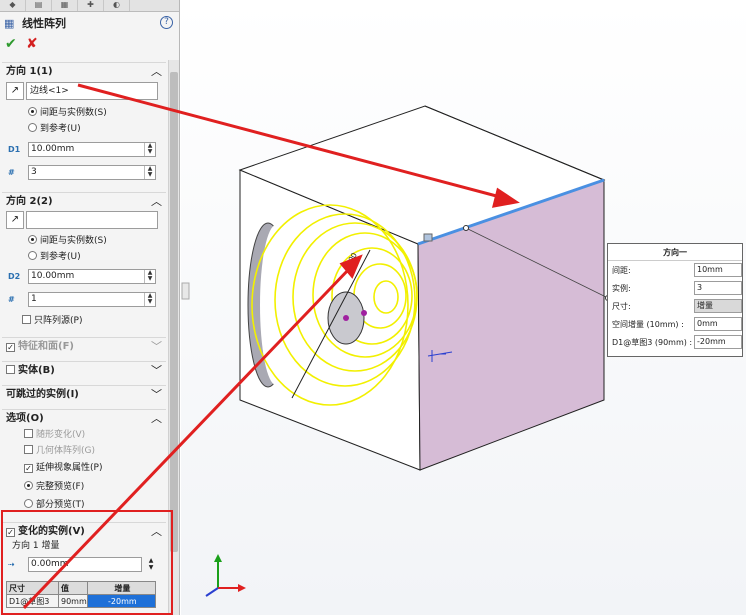 This screenshot has width=746, height=615. Describe the element at coordinates (466, 228) in the screenshot. I see `callout-anchor-point` at that location.